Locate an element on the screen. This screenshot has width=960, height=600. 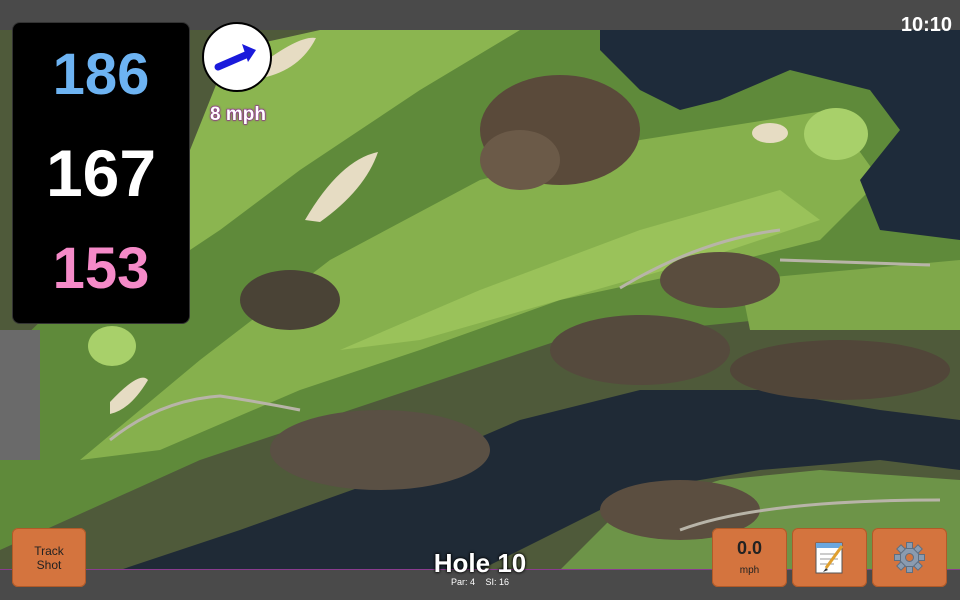
notes-button is located at coordinates (829, 557).